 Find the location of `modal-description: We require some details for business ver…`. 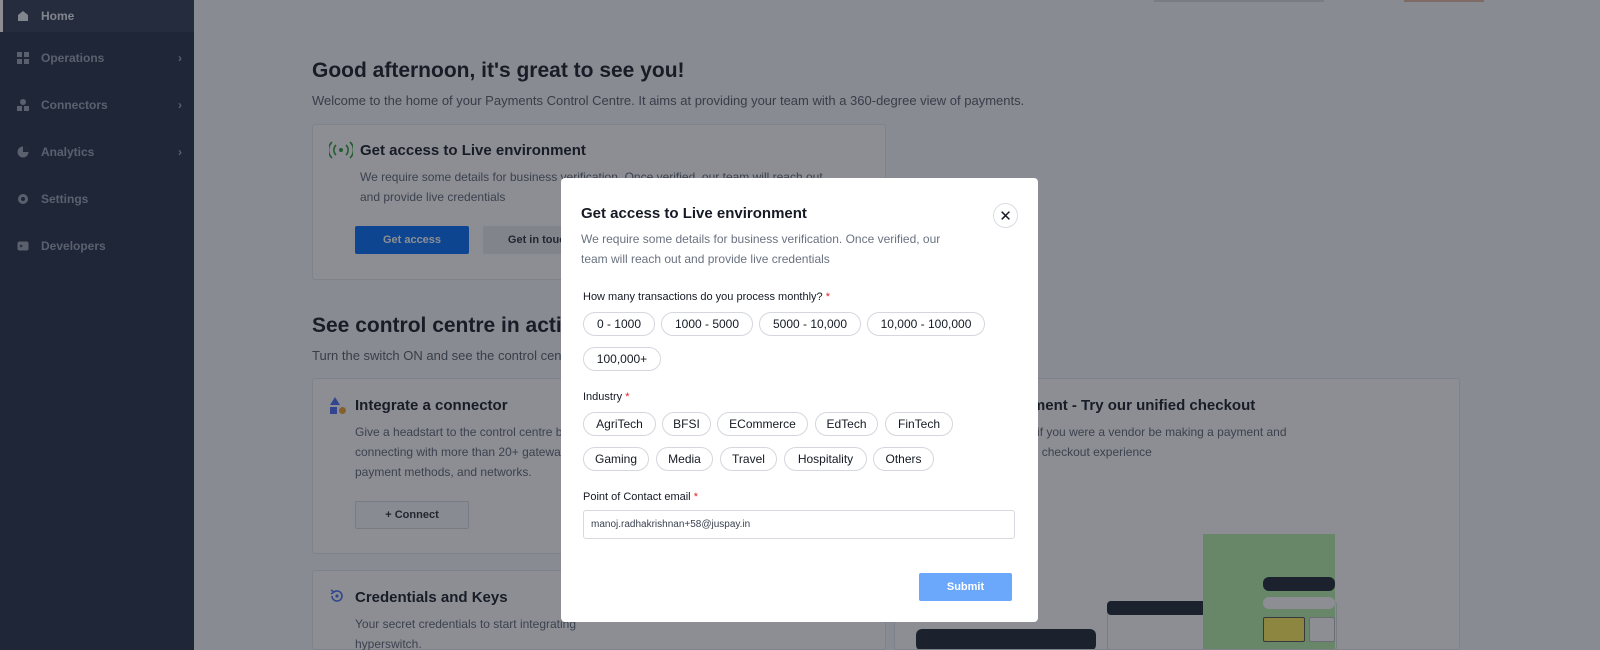

modal-description: We require some details for business ver… is located at coordinates (771, 249).